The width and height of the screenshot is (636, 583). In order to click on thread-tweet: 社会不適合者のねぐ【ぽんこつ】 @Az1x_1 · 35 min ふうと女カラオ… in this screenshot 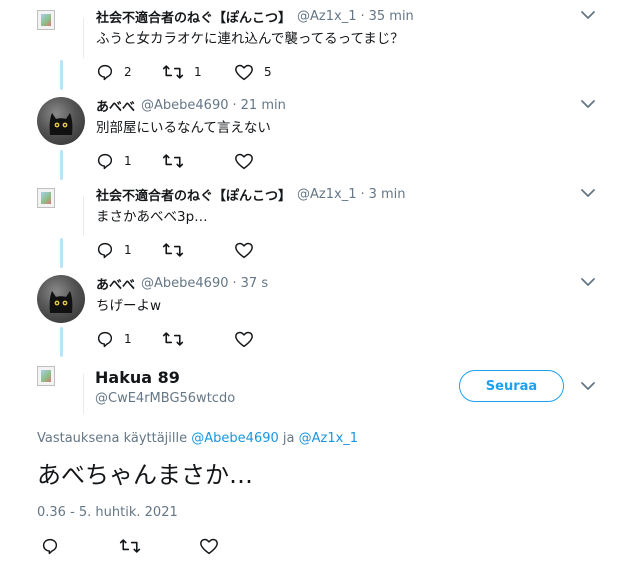, I will do `click(318, 46)`.